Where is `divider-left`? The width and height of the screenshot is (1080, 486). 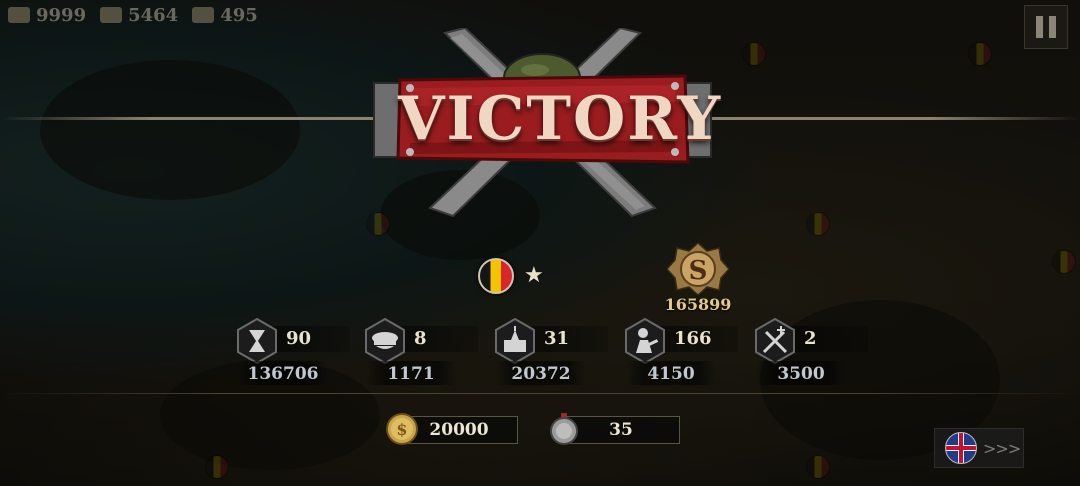 divider-left is located at coordinates (190, 118).